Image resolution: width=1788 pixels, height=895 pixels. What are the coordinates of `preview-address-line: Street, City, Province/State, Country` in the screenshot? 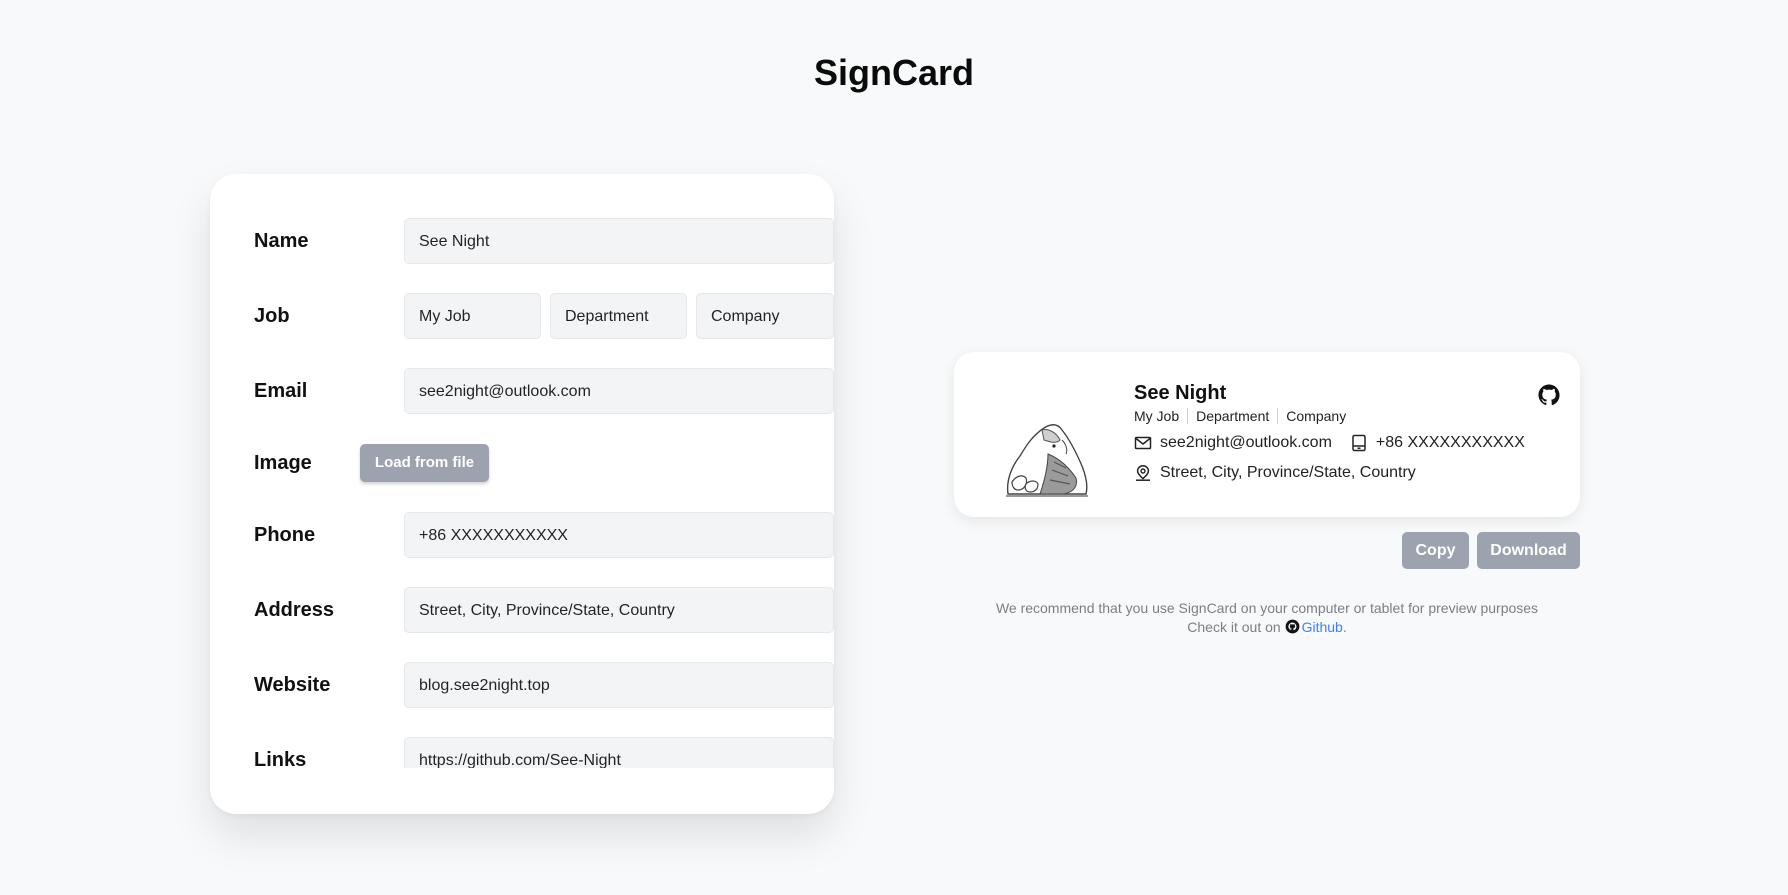 It's located at (1275, 473).